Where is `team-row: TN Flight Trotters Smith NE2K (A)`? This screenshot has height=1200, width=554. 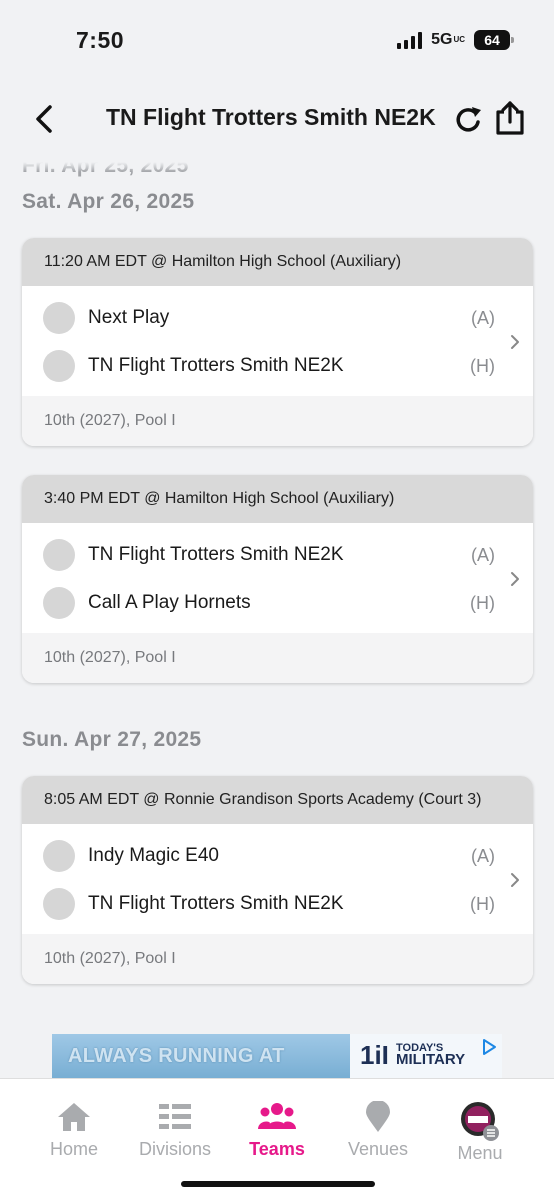
team-row: TN Flight Trotters Smith NE2K (A) is located at coordinates (277, 555).